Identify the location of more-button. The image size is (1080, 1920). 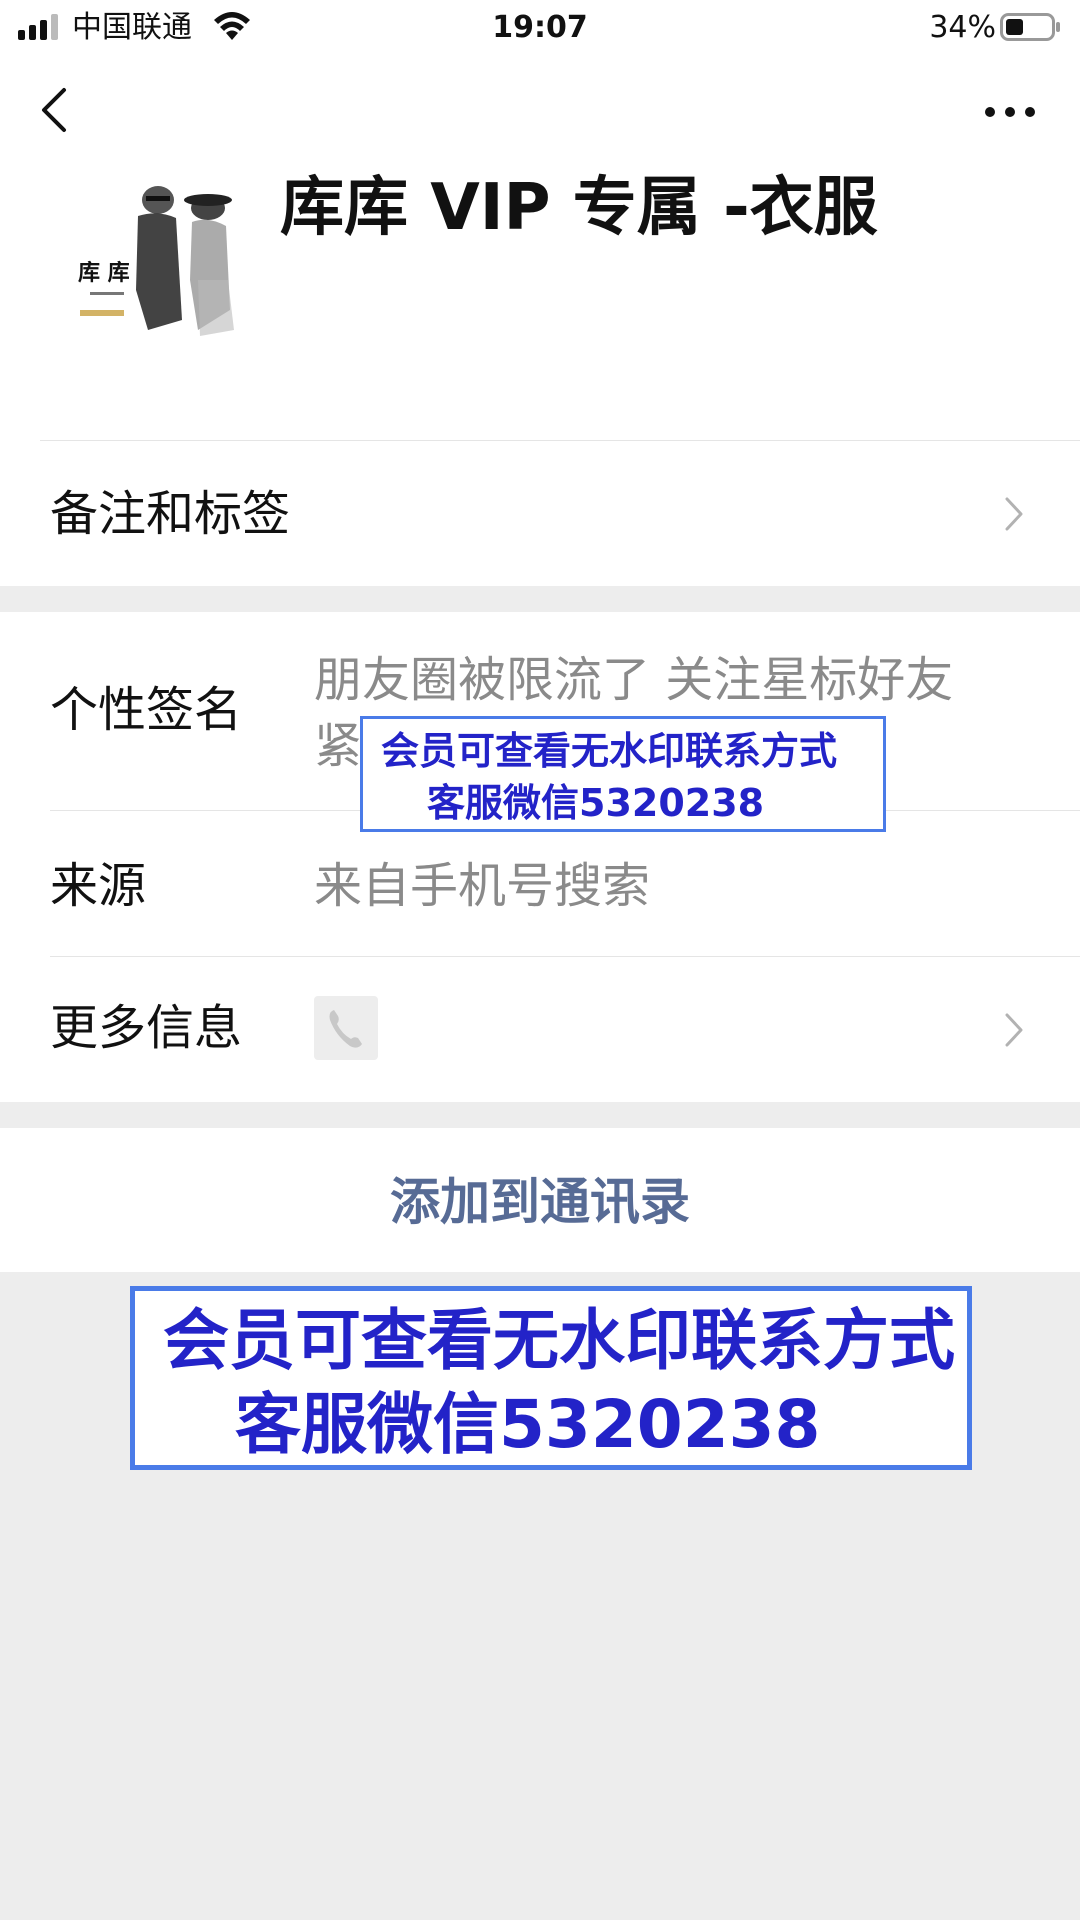
(1010, 112).